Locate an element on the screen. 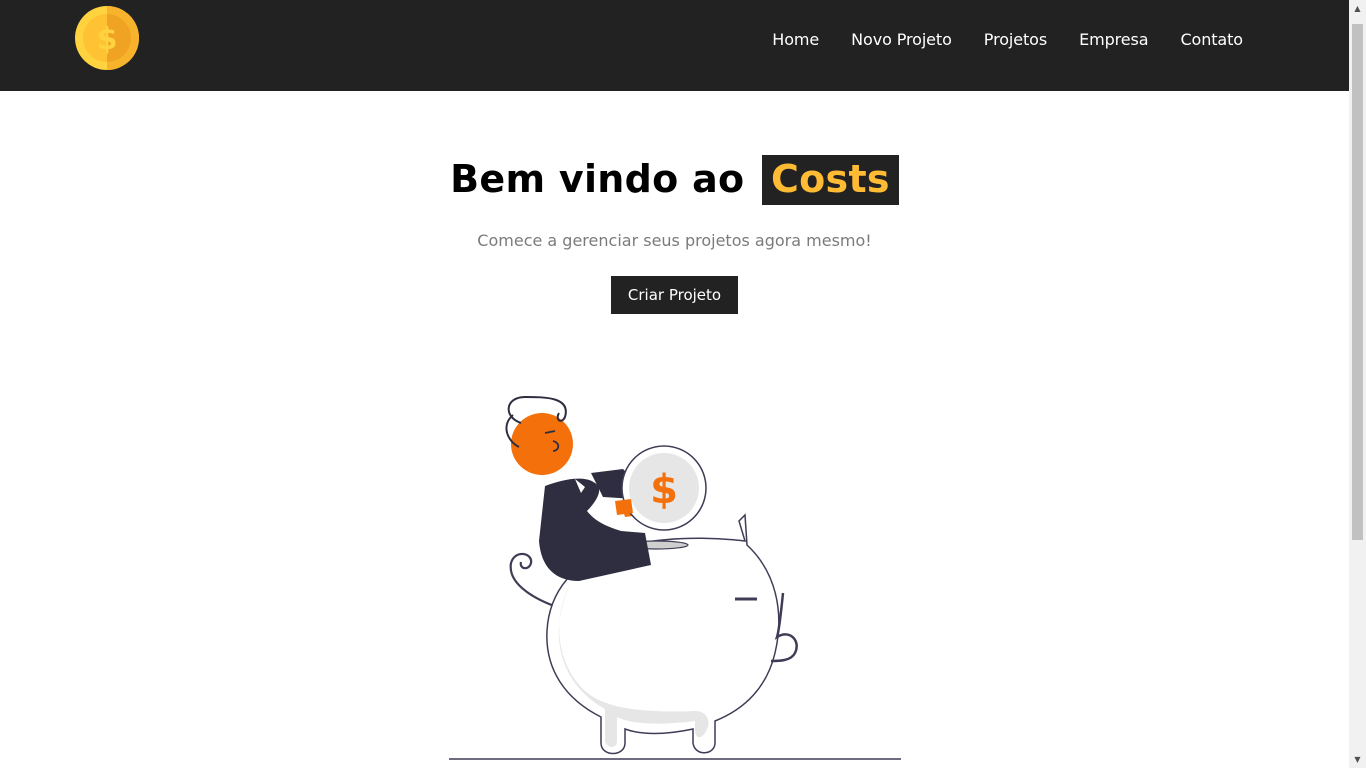 The width and height of the screenshot is (1366, 768). coin-symbol: $ is located at coordinates (664, 490).